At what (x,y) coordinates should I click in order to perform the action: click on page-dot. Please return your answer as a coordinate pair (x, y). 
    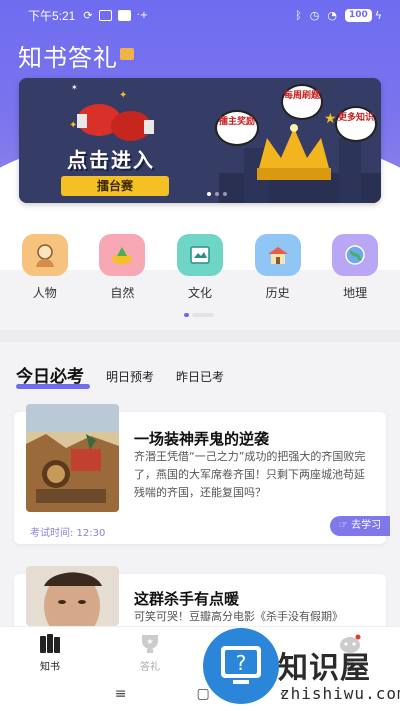
    Looking at the image, I should click on (203, 315).